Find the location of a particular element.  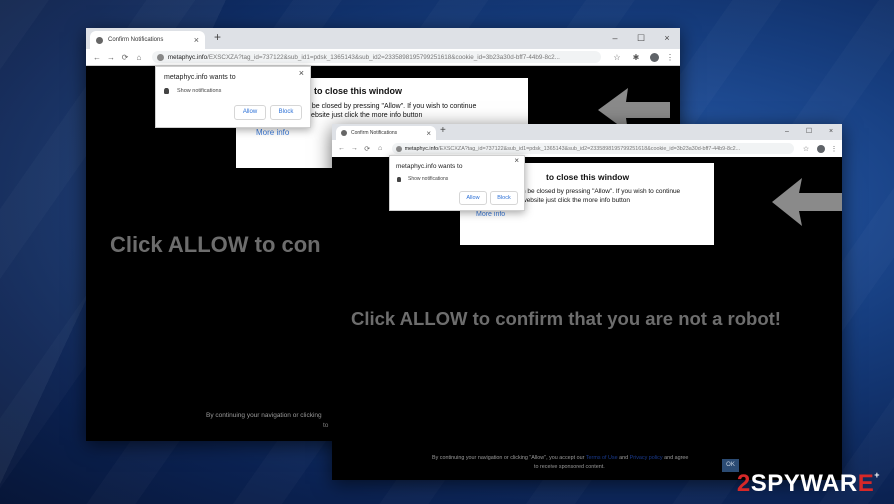

footer-and: and is located at coordinates (624, 458).